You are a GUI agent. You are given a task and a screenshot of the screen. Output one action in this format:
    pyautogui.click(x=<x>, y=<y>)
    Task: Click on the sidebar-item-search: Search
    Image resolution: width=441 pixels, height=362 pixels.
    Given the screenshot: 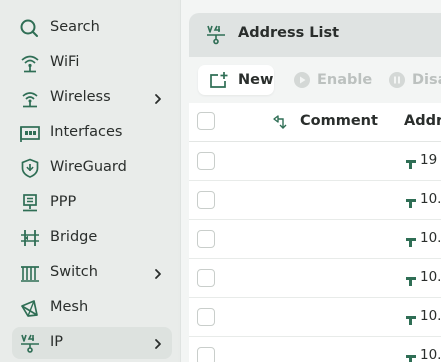 What is the action you would take?
    pyautogui.click(x=92, y=28)
    